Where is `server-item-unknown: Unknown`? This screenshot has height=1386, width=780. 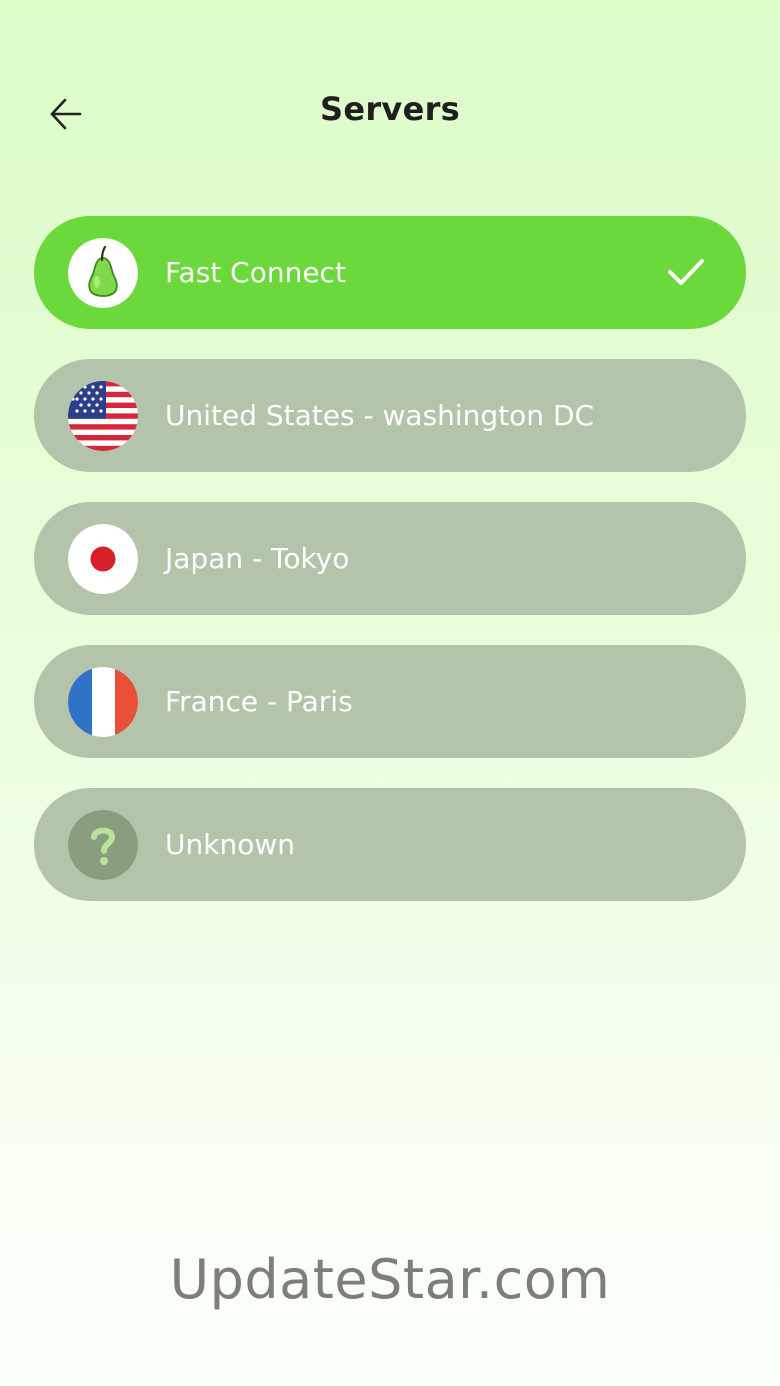
server-item-unknown: Unknown is located at coordinates (390, 844).